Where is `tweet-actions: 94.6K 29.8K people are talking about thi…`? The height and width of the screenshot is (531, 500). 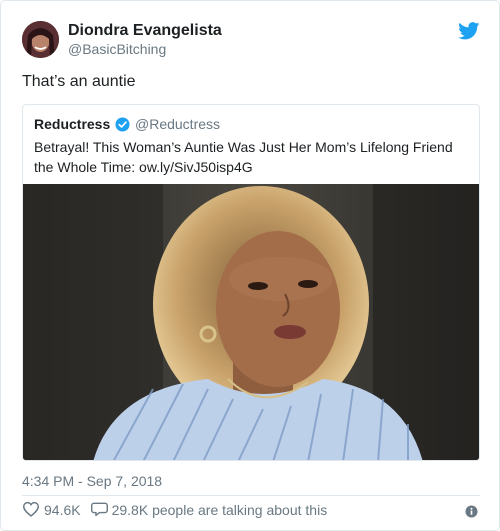
tweet-actions: 94.6K 29.8K people are talking about thi… is located at coordinates (179, 510).